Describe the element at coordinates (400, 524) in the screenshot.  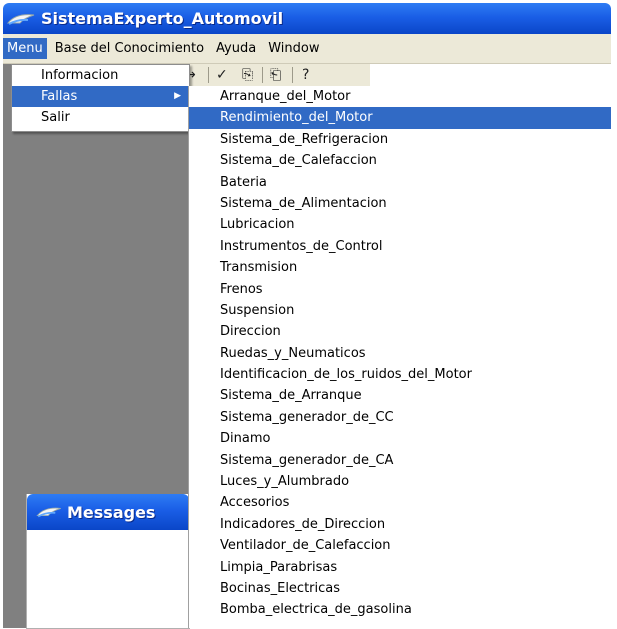
I see `submenu-item: Indicadores_de_Direccion` at that location.